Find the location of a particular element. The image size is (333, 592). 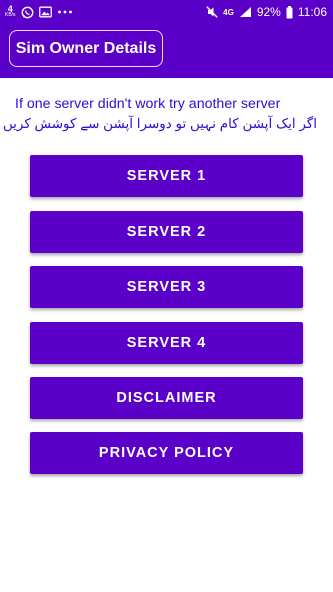

status-bar: 4 KB/s 4G 92% 11:06 is located at coordinates (166, 12).